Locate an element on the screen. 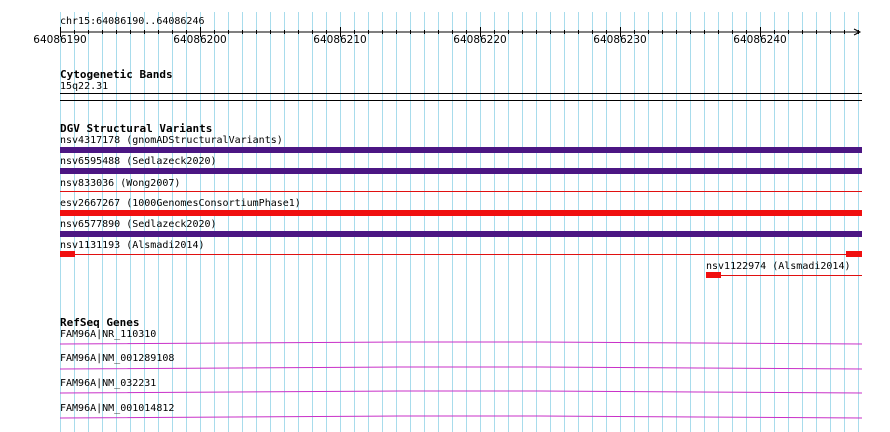 The image size is (890, 432). ruler-tick-label: 64086210 is located at coordinates (340, 40).